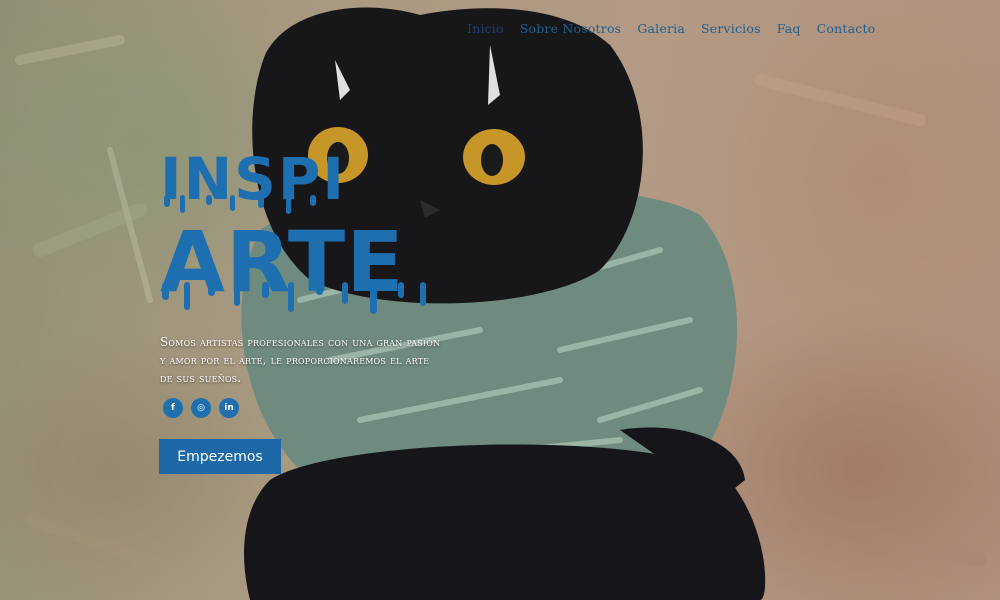 The image size is (1000, 600). Describe the element at coordinates (731, 28) in the screenshot. I see `nav-item-servicios: Servicios` at that location.